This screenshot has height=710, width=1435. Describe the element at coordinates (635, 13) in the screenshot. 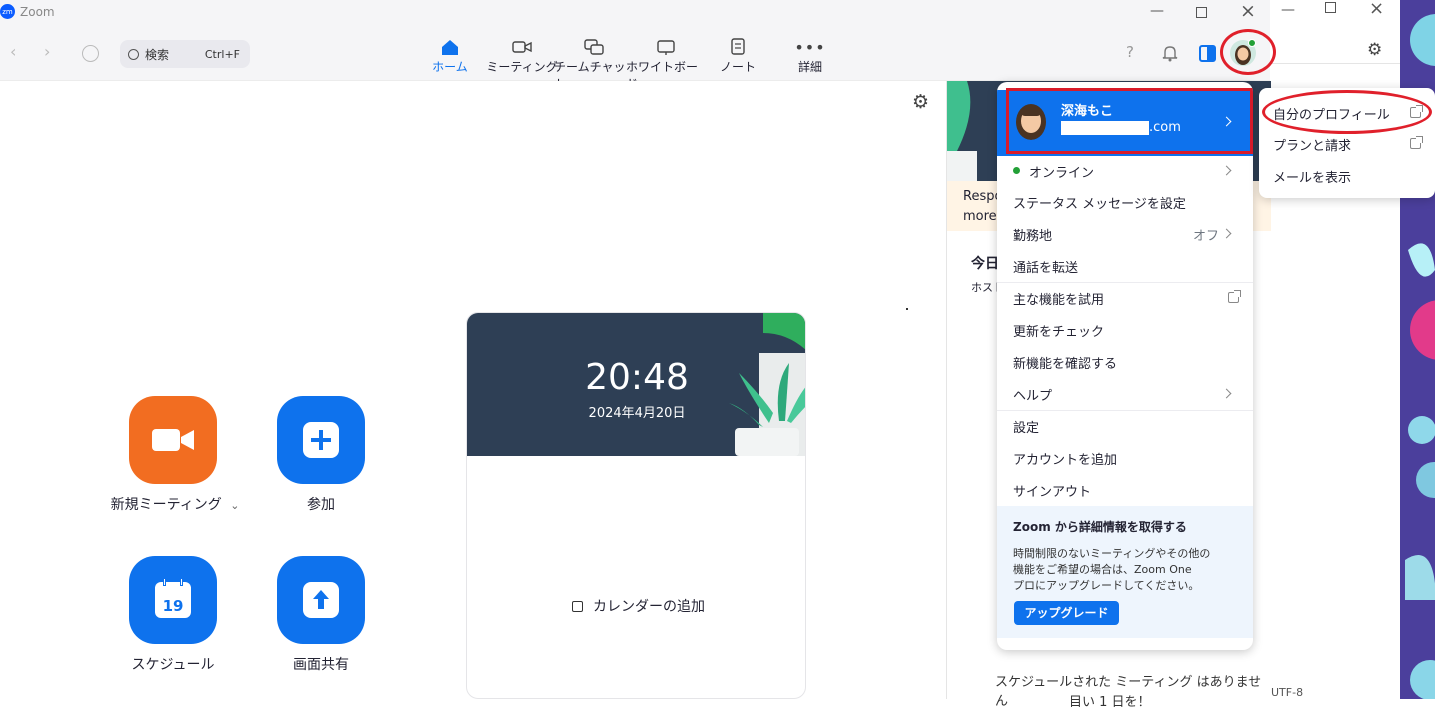

I see `title-bar: zm Zoom — ×` at that location.